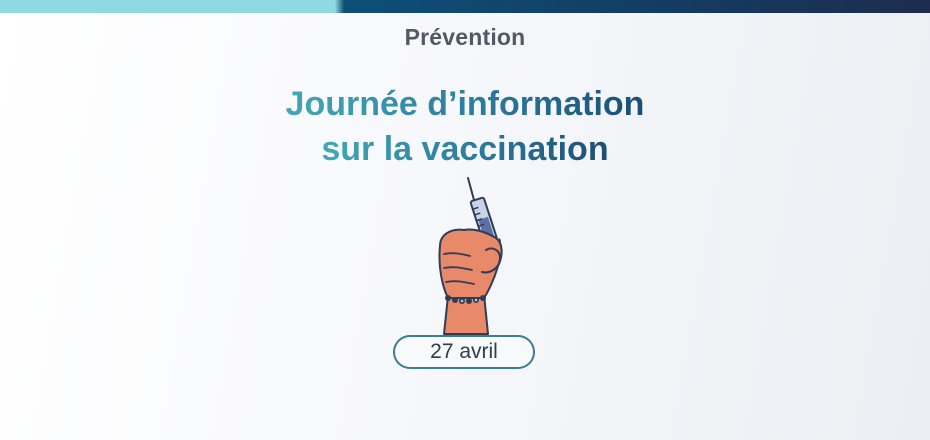 Image resolution: width=930 pixels, height=440 pixels. Describe the element at coordinates (464, 149) in the screenshot. I see `page-title-line-2: sur la vaccination` at that location.